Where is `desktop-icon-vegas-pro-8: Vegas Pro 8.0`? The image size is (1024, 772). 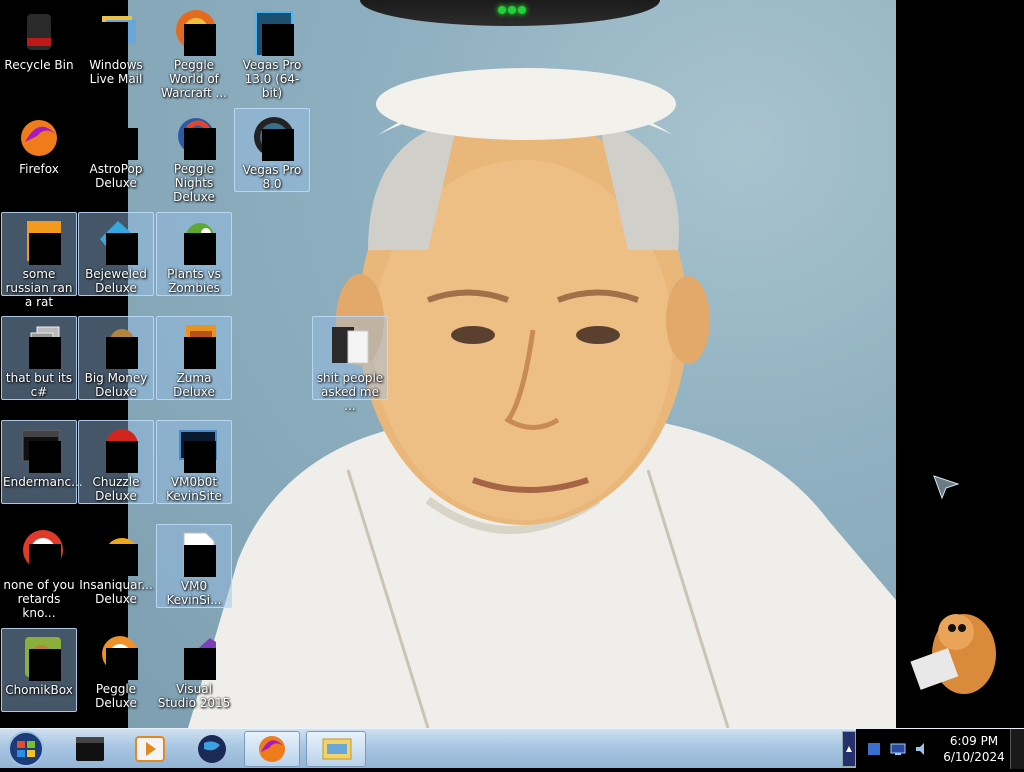
desktop-icon-vegas-pro-8: Vegas Pro 8.0 is located at coordinates (272, 150).